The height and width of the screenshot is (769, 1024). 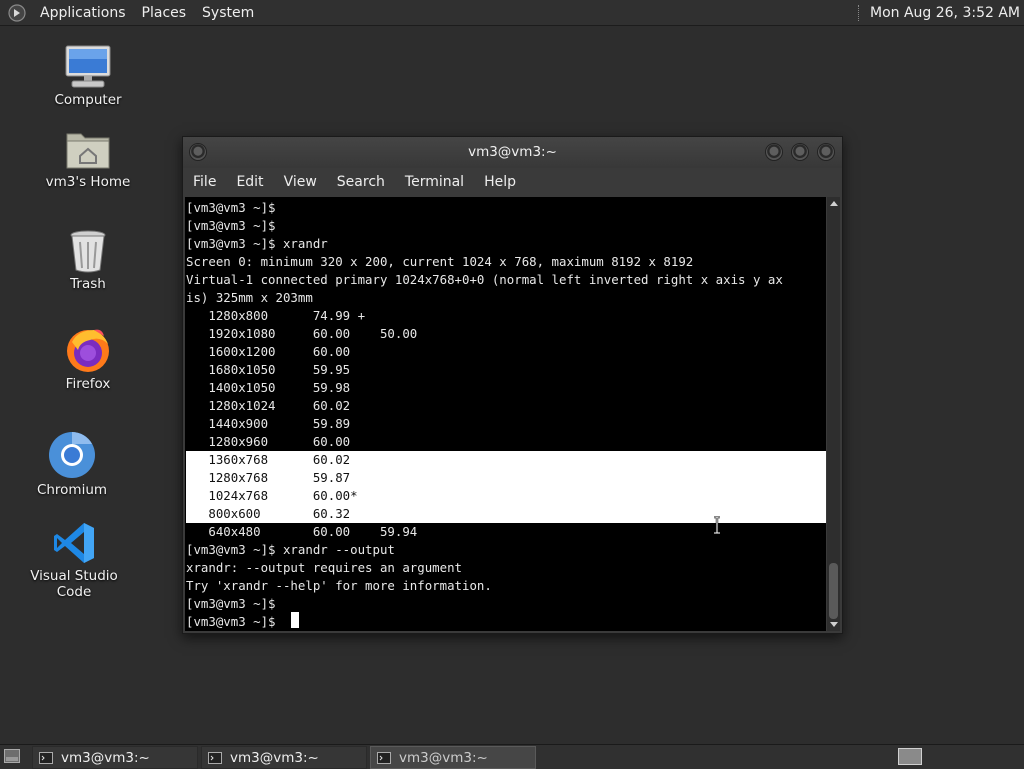 What do you see at coordinates (268, 369) in the screenshot?
I see `terminal-line: 1680x1050 59.95` at bounding box center [268, 369].